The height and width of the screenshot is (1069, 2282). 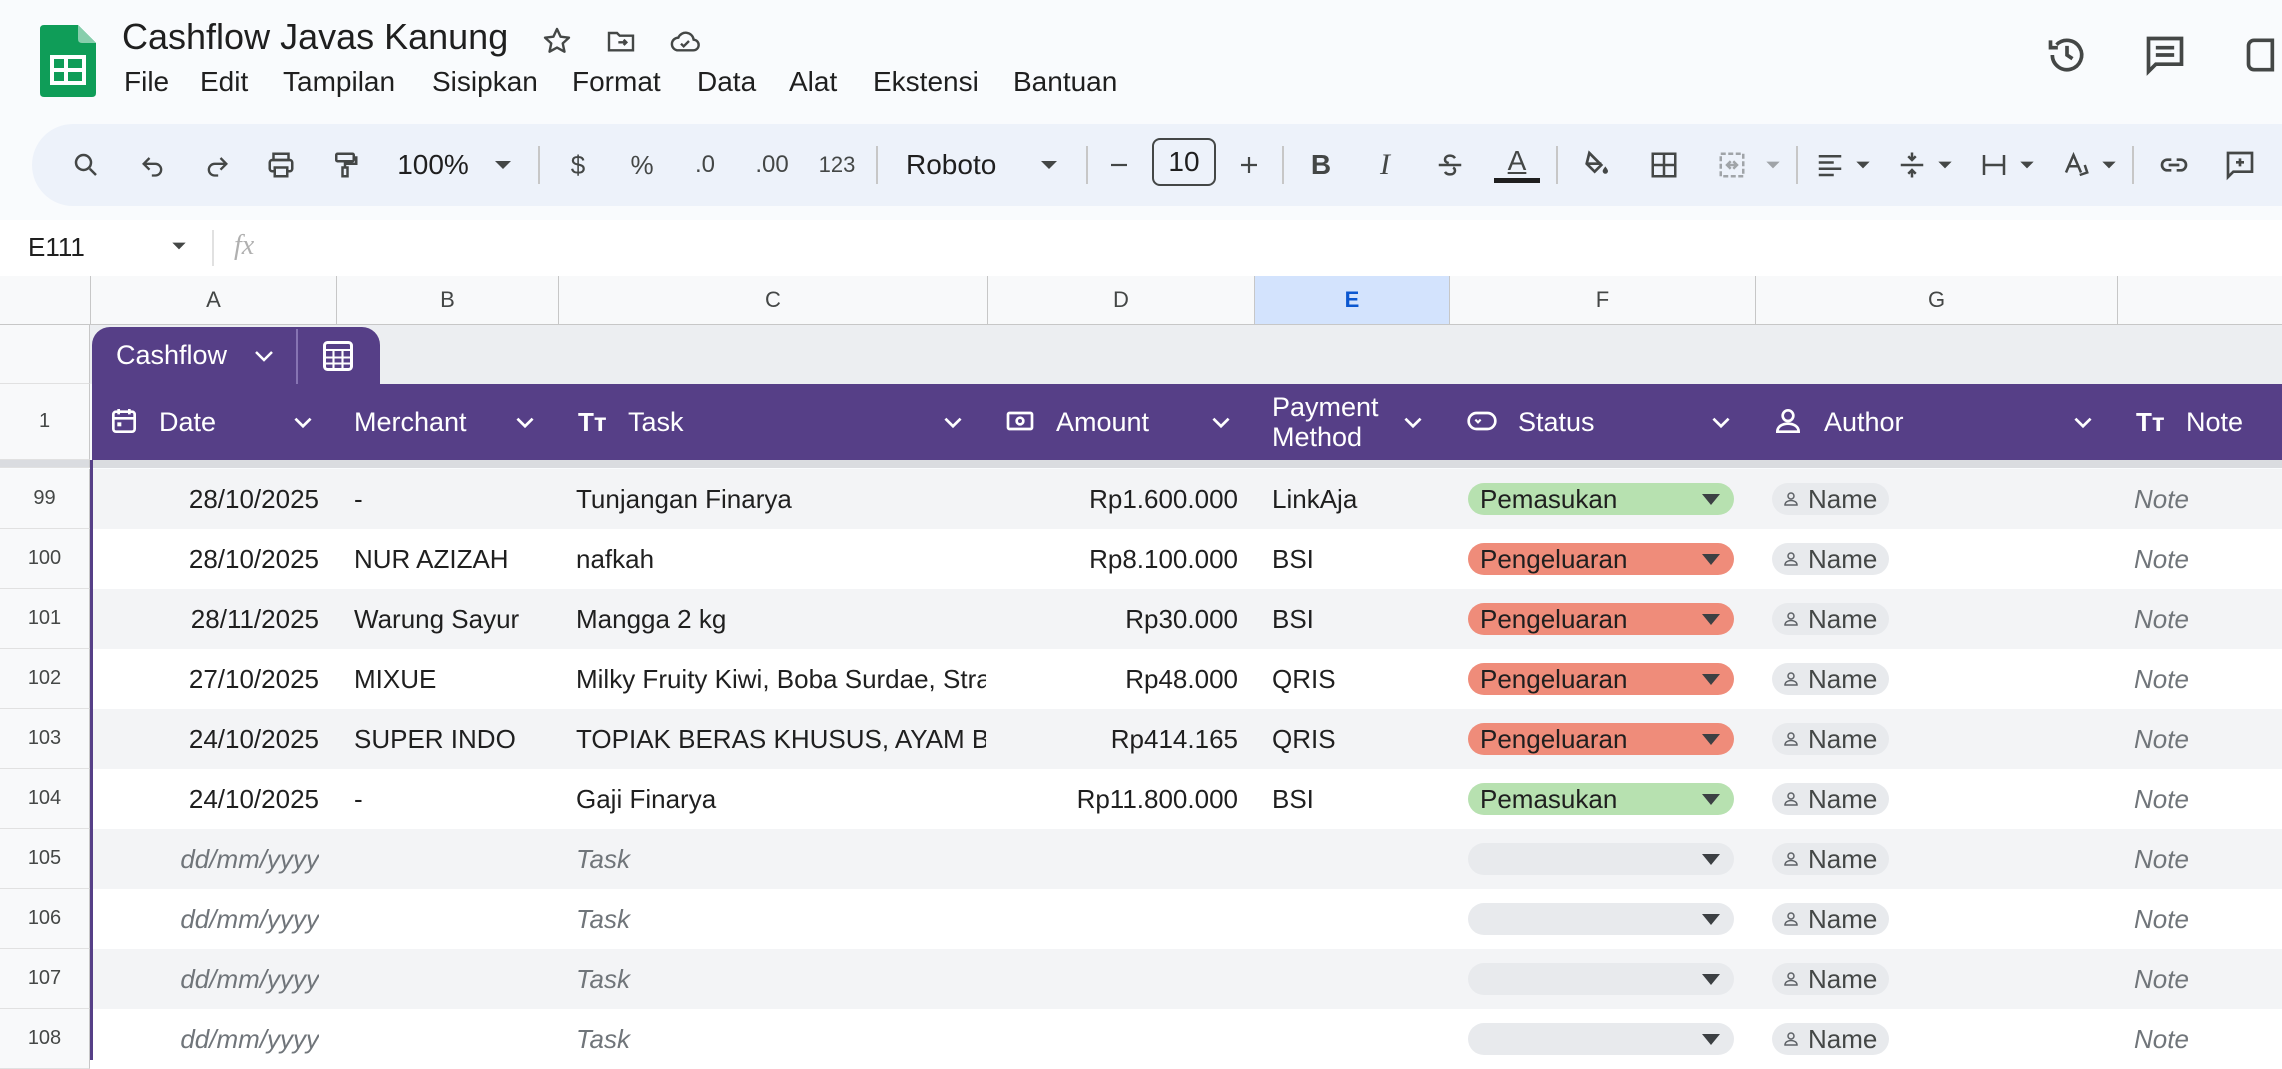 What do you see at coordinates (68, 61) in the screenshot?
I see `sheets-logo-icon` at bounding box center [68, 61].